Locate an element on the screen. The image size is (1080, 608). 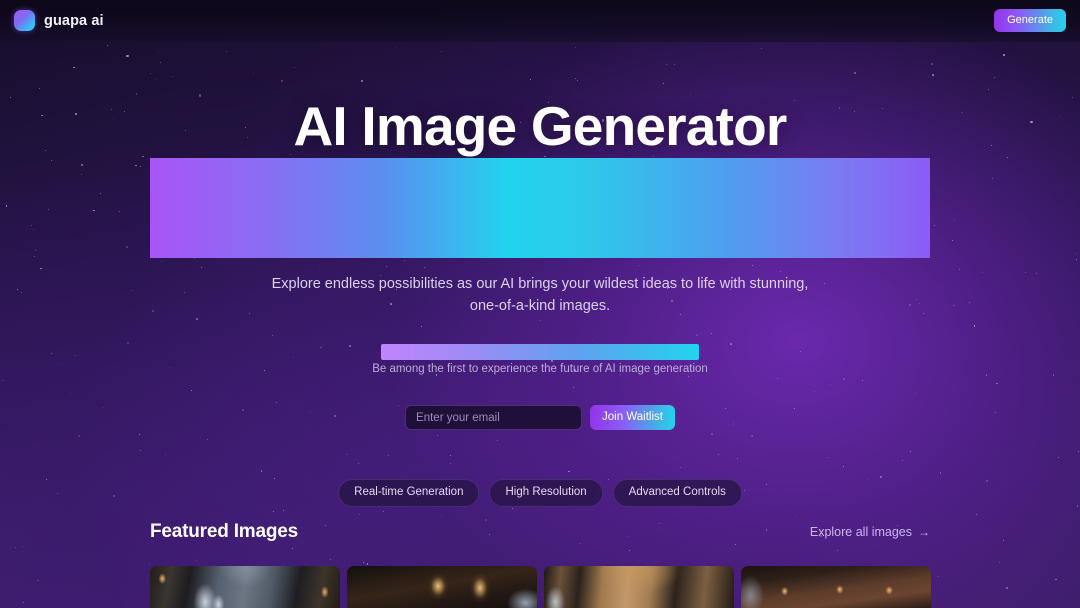
featured-card-grid is located at coordinates (545, 587).